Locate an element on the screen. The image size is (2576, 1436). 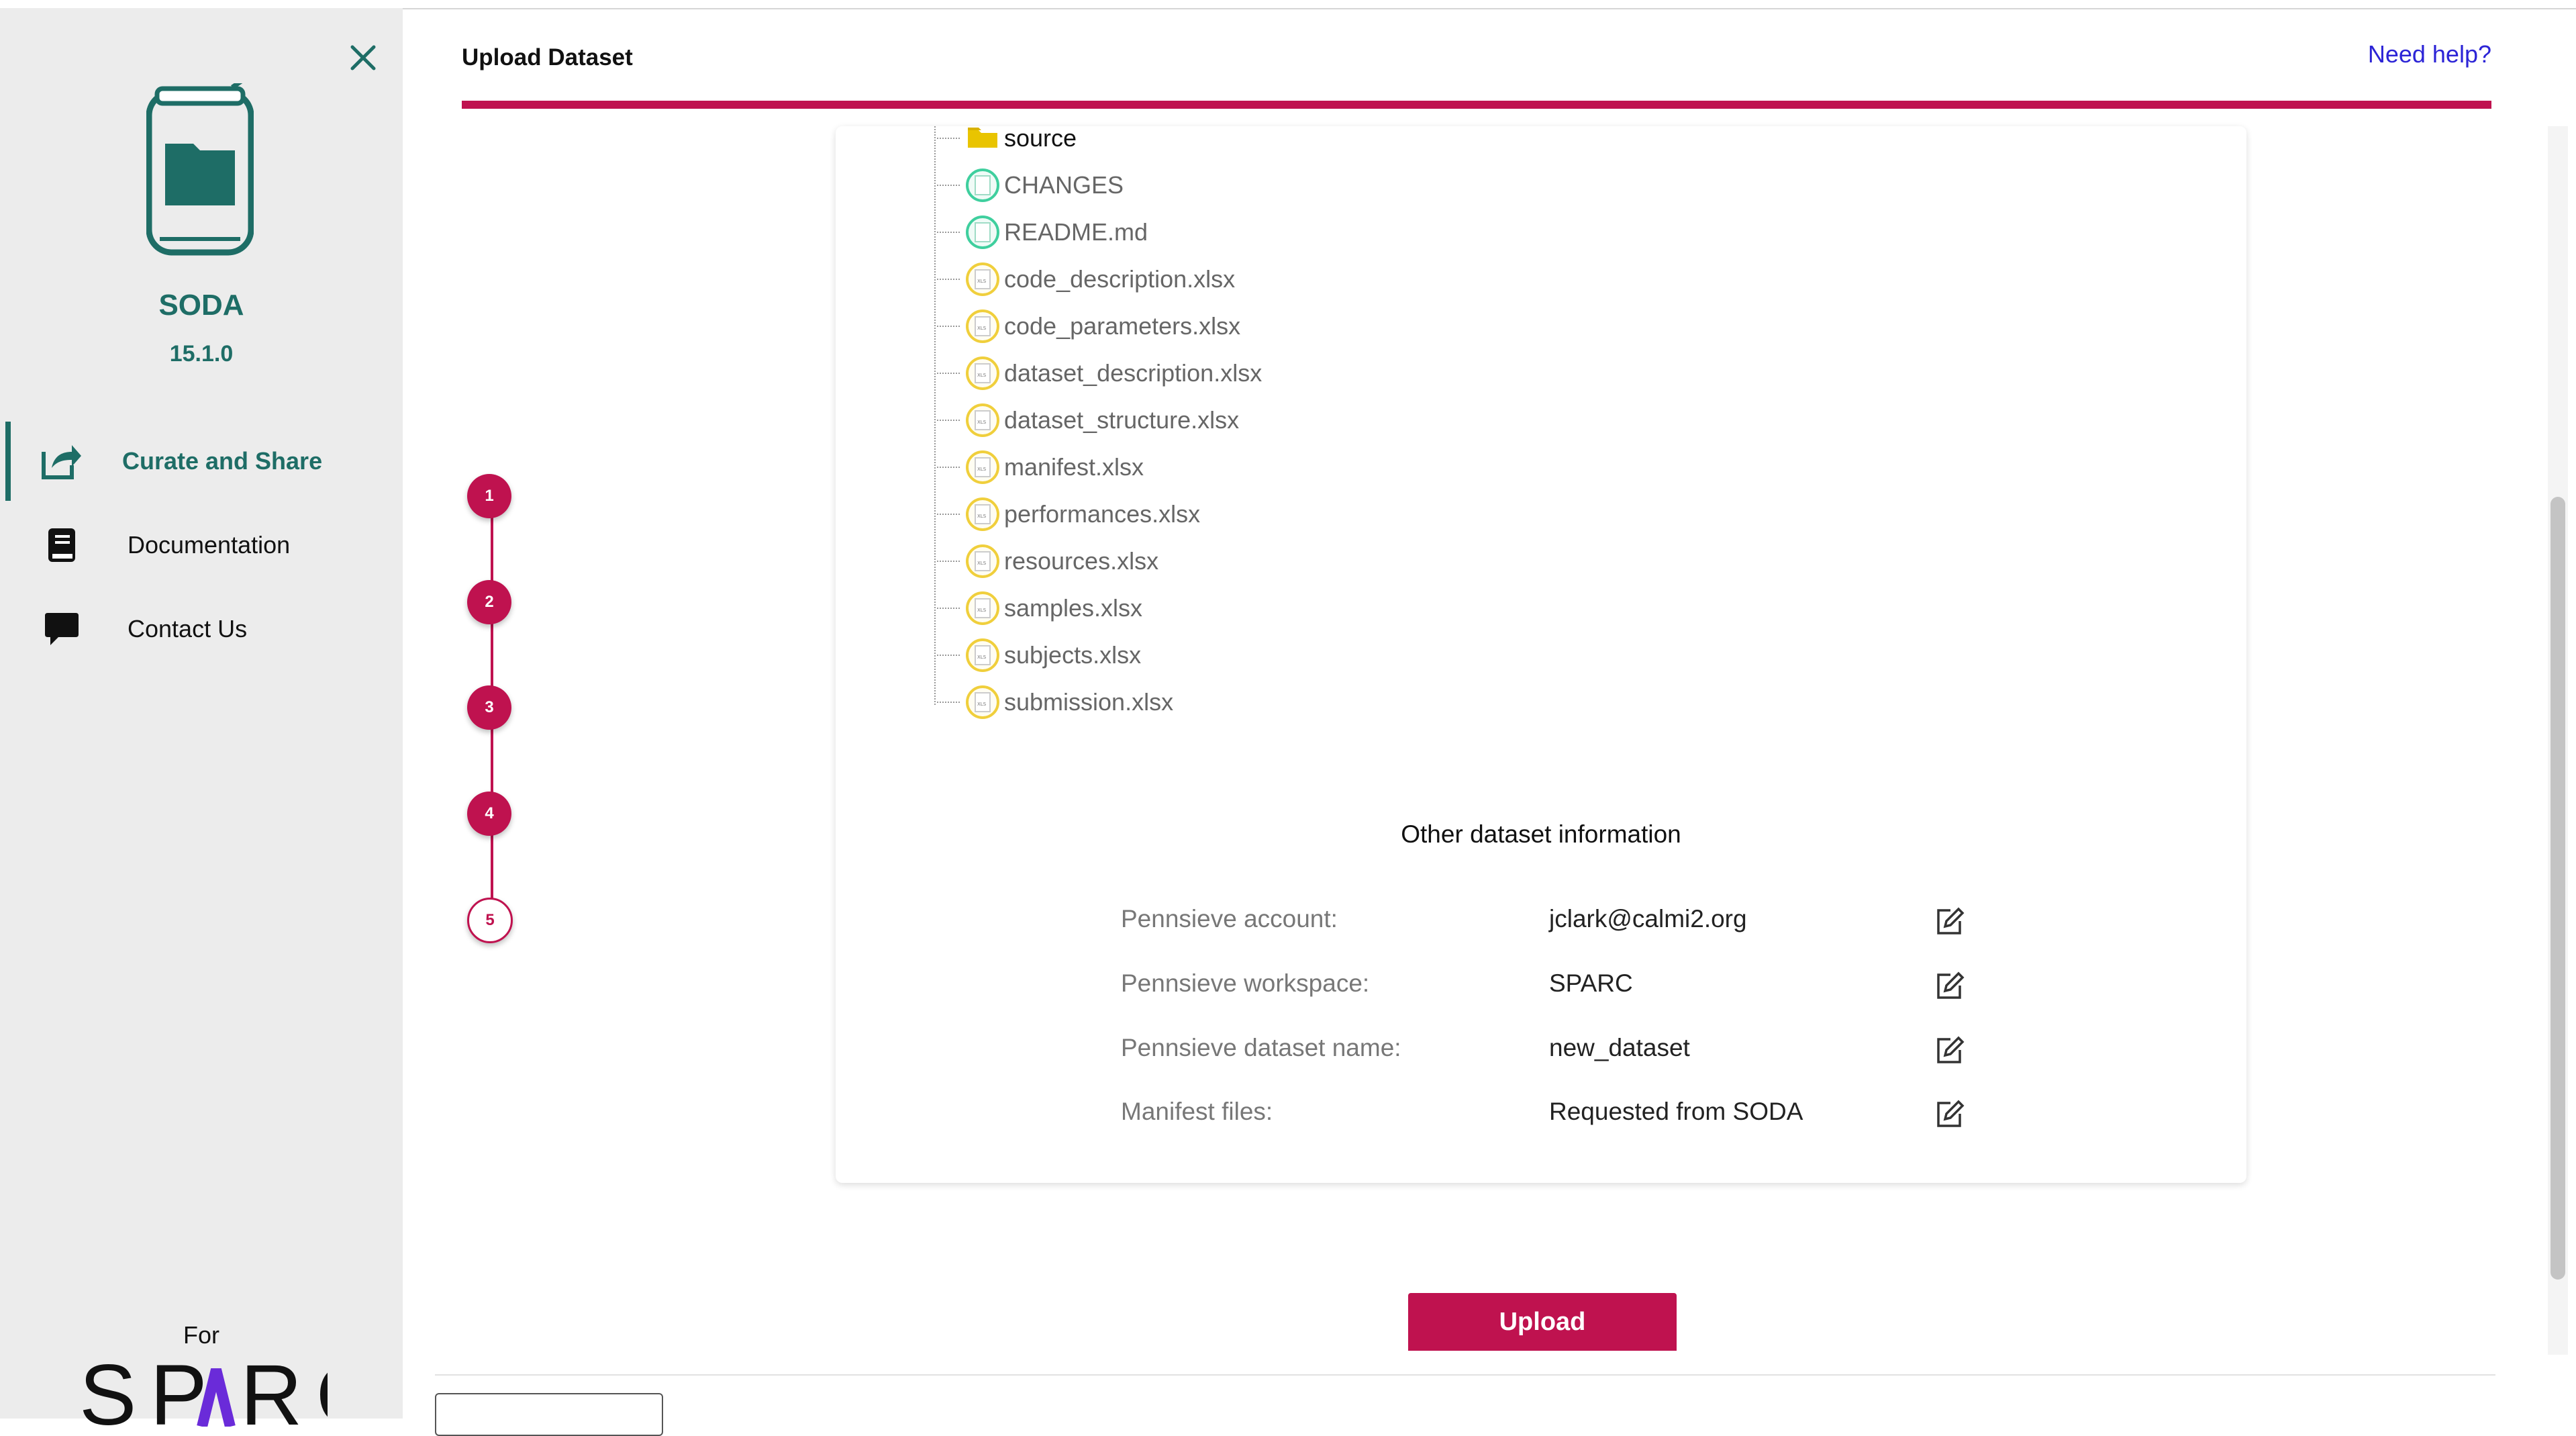
chat-bubble-icon is located at coordinates (61, 630).